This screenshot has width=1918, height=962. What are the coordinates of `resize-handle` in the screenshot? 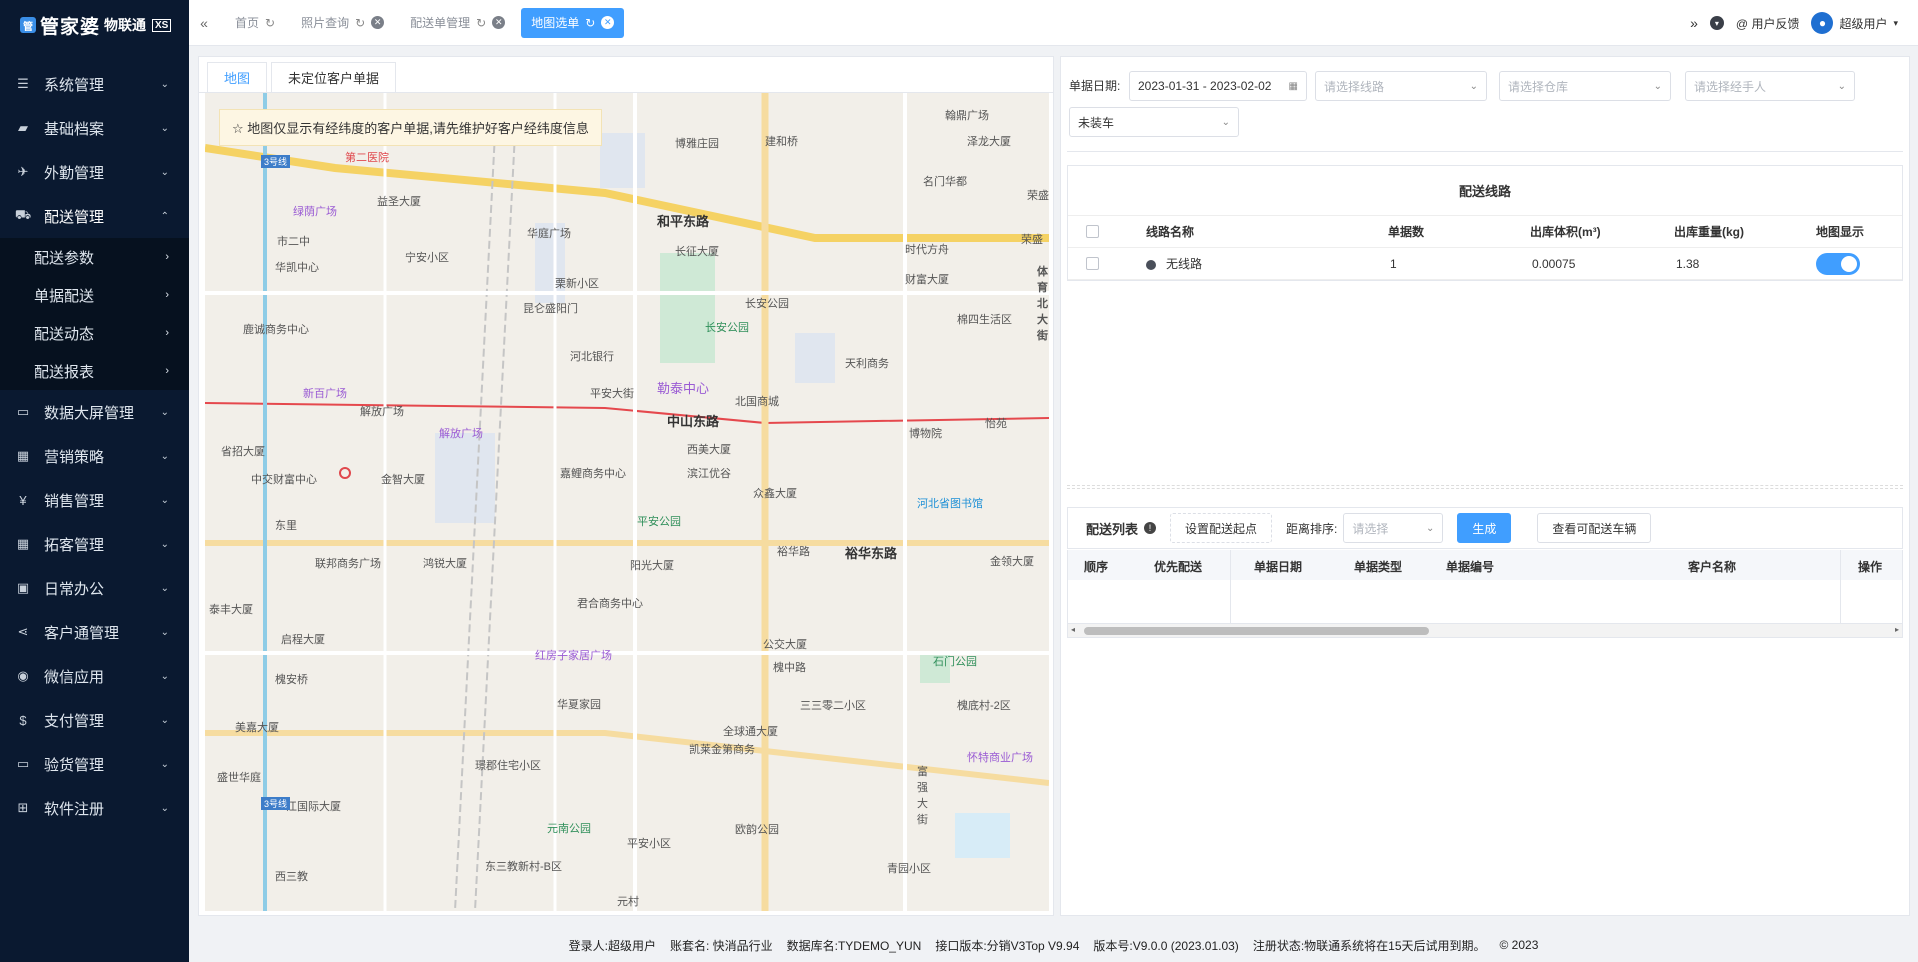 It's located at (1485, 487).